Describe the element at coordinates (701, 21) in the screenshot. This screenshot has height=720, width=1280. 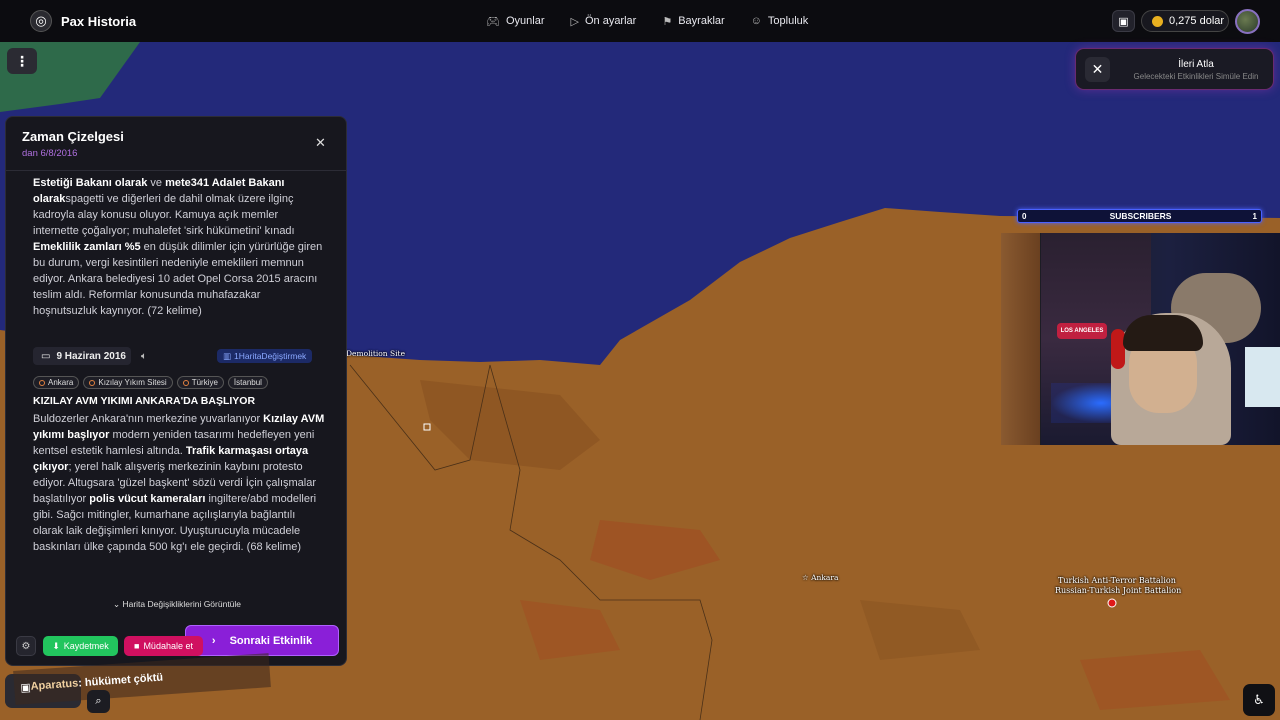
I see `nav-label: Bayraklar` at that location.